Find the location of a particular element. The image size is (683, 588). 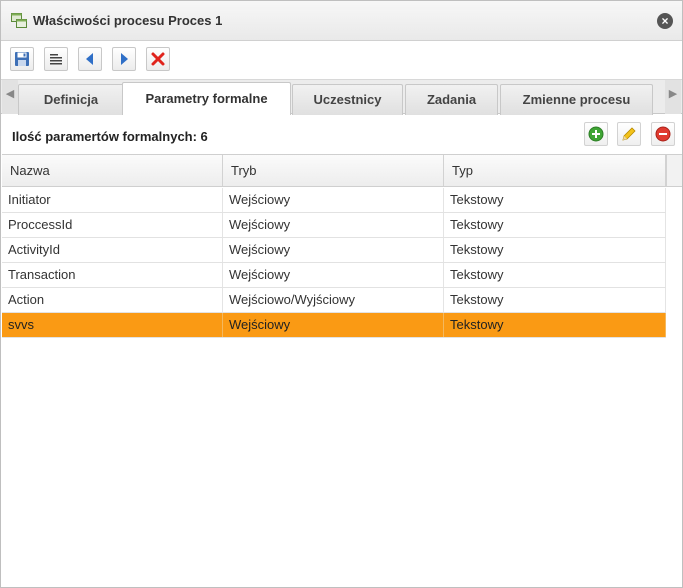

table-header: Nazwa Tryb Typ is located at coordinates (334, 171).